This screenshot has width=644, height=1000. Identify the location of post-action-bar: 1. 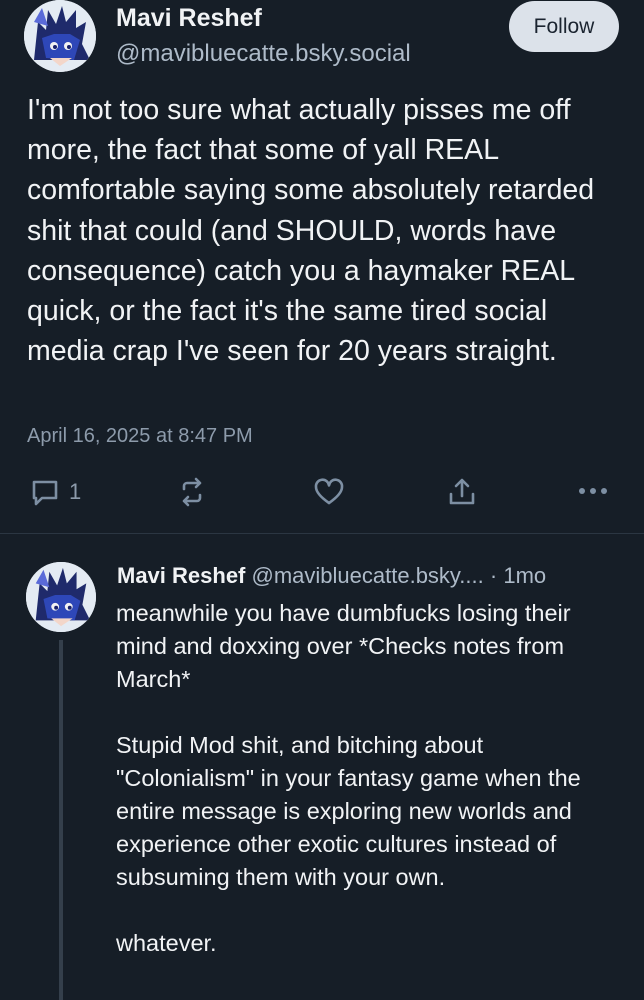
(322, 492).